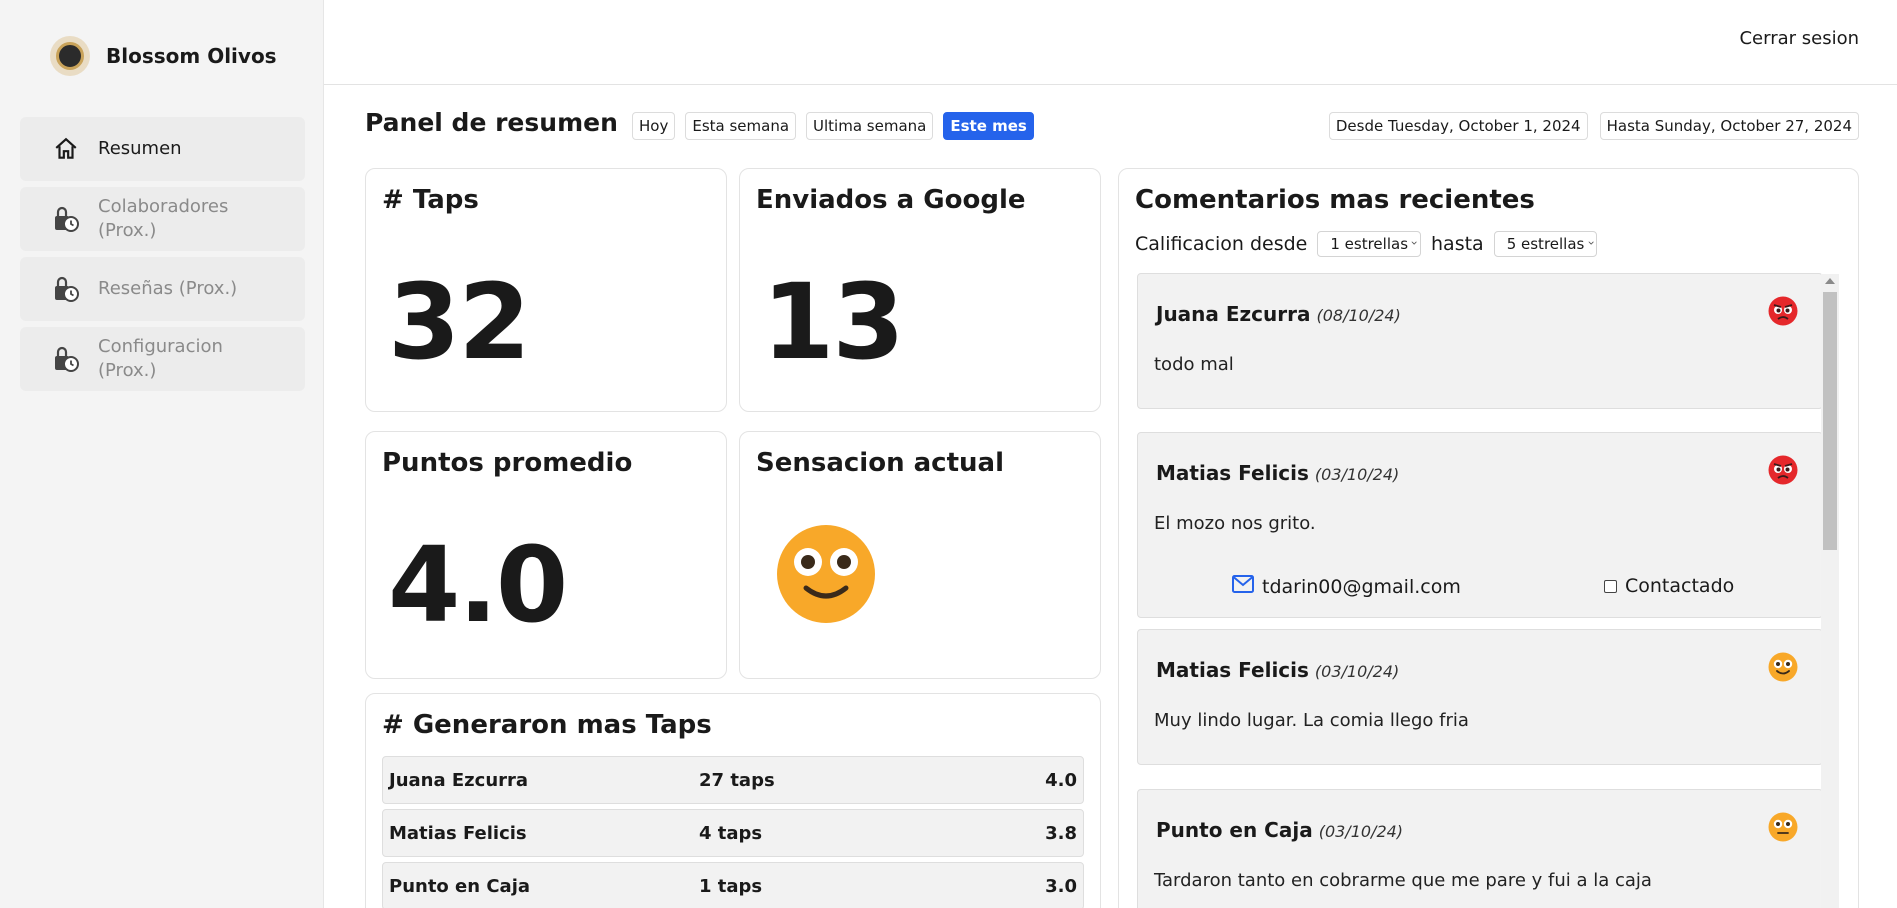 The image size is (1897, 908). Describe the element at coordinates (458, 833) in the screenshot. I see `row-name: Matias Felicis` at that location.